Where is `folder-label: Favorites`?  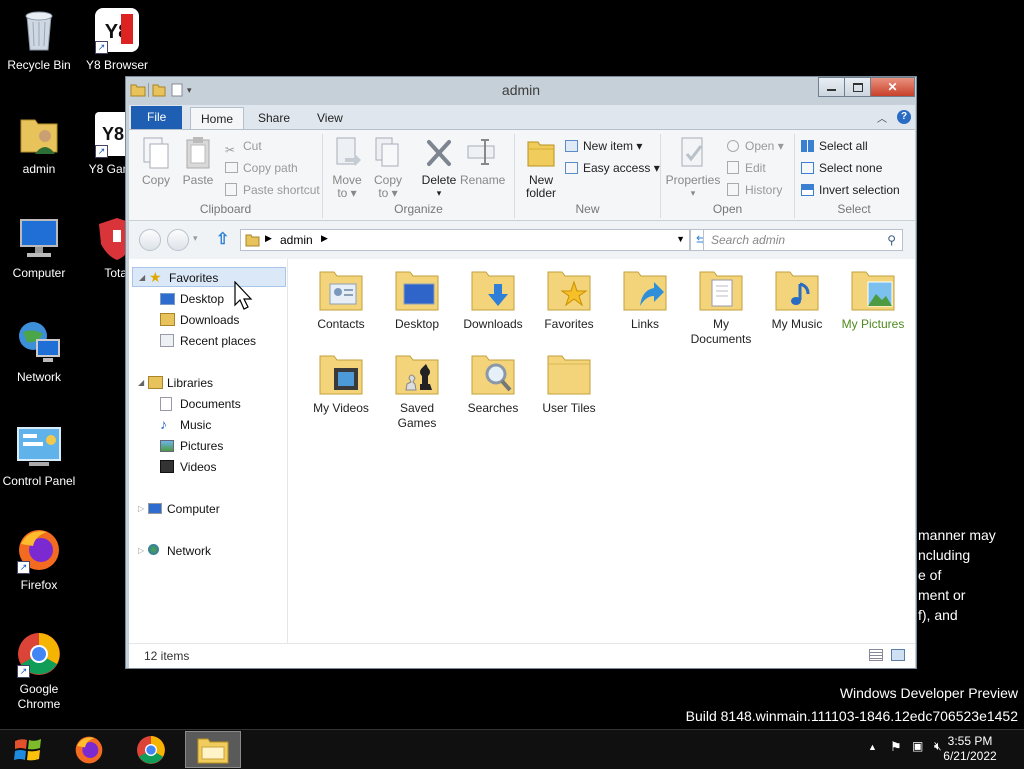 folder-label: Favorites is located at coordinates (569, 324).